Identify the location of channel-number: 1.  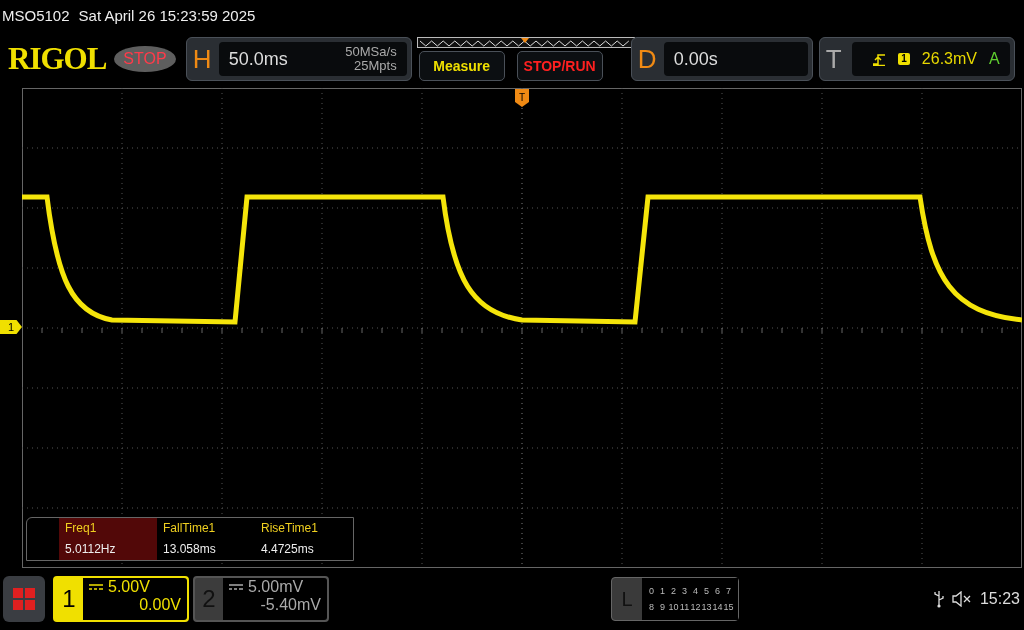
(69, 599).